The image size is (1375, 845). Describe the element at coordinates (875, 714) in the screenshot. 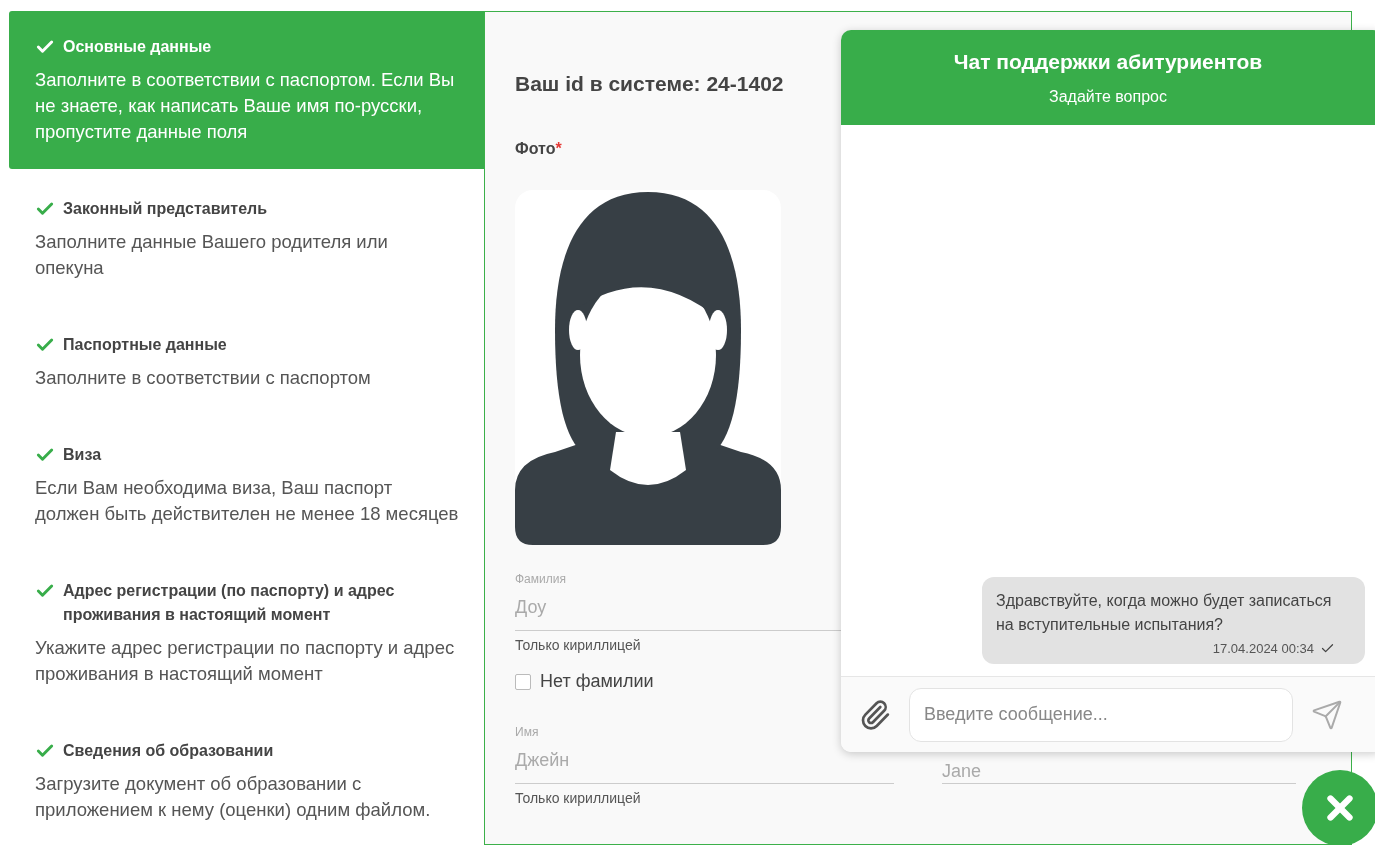

I see `attach-button` at that location.